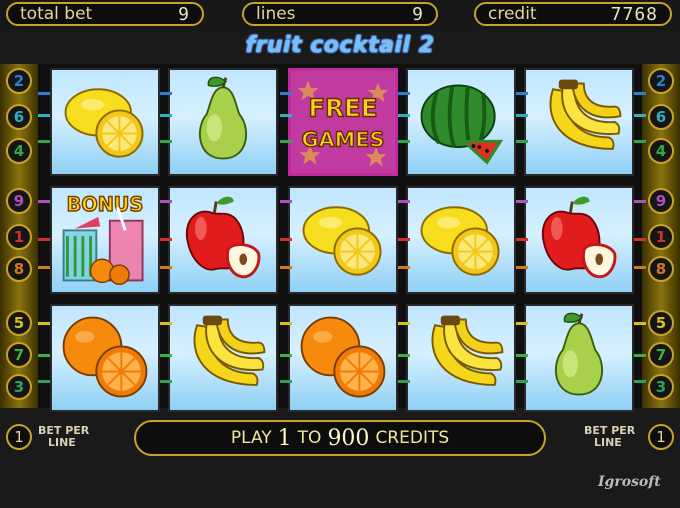  I want to click on bet-per-line-left-button: 1, so click(19, 437).